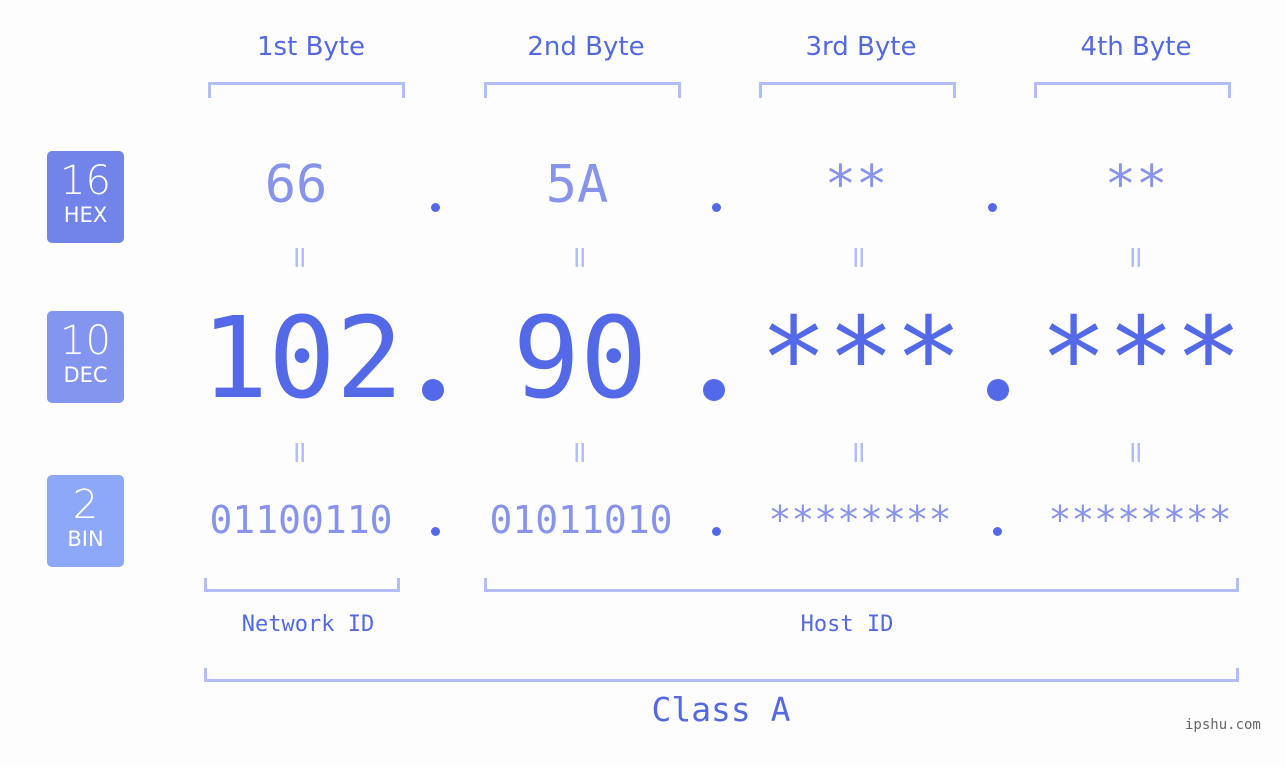  Describe the element at coordinates (577, 185) in the screenshot. I see `hex-value-2: 5A` at that location.